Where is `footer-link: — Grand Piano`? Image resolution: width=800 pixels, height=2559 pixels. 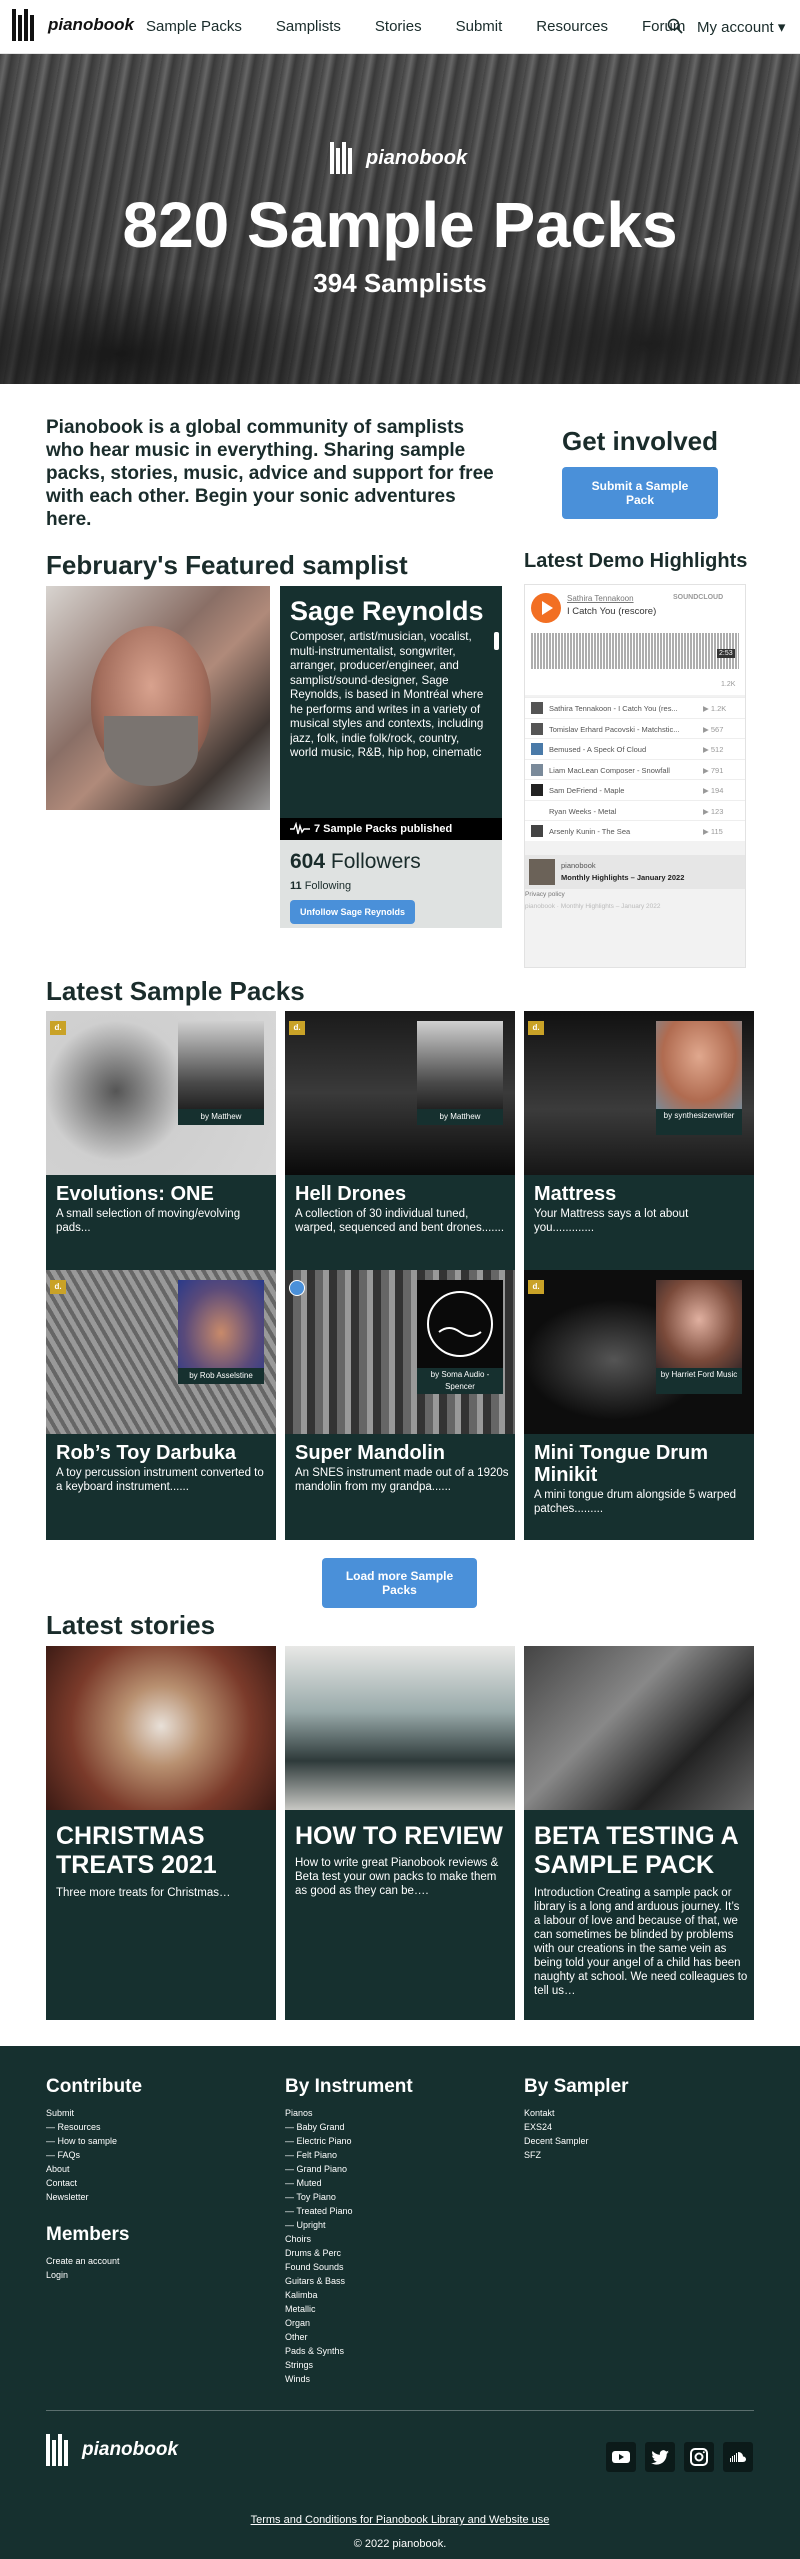 footer-link: — Grand Piano is located at coordinates (349, 2169).